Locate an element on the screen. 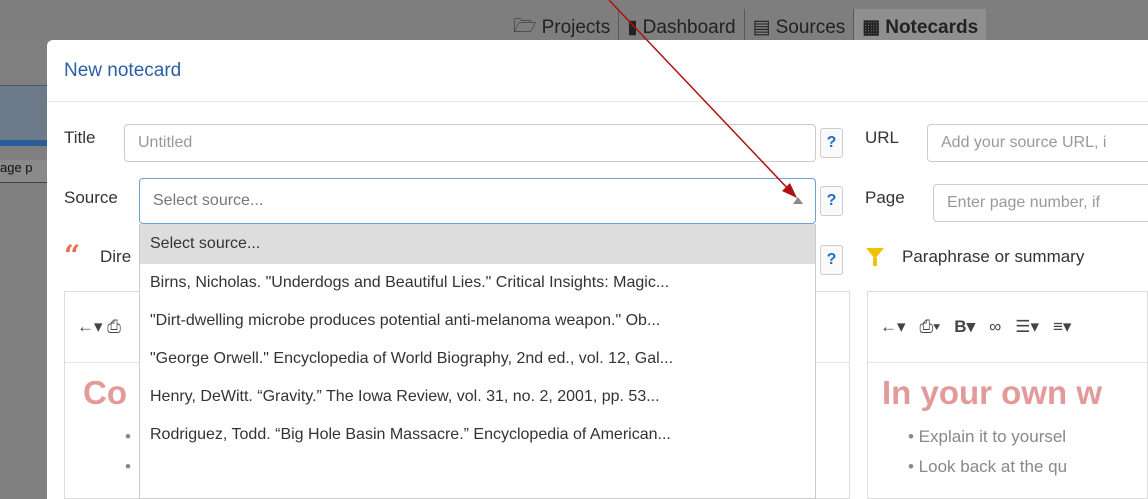 Image resolution: width=1148 pixels, height=499 pixels. background-left-label: age p is located at coordinates (23, 171).